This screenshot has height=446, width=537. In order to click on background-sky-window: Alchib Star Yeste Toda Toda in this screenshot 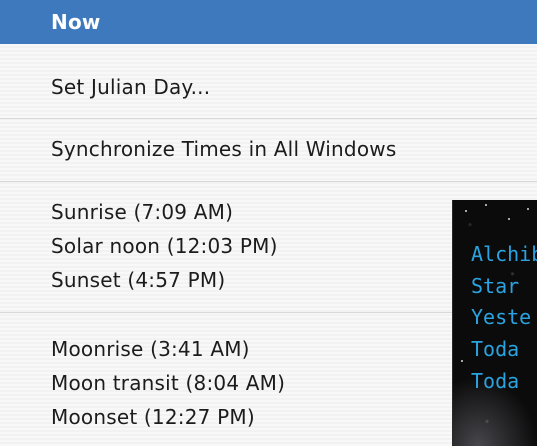, I will do `click(494, 323)`.